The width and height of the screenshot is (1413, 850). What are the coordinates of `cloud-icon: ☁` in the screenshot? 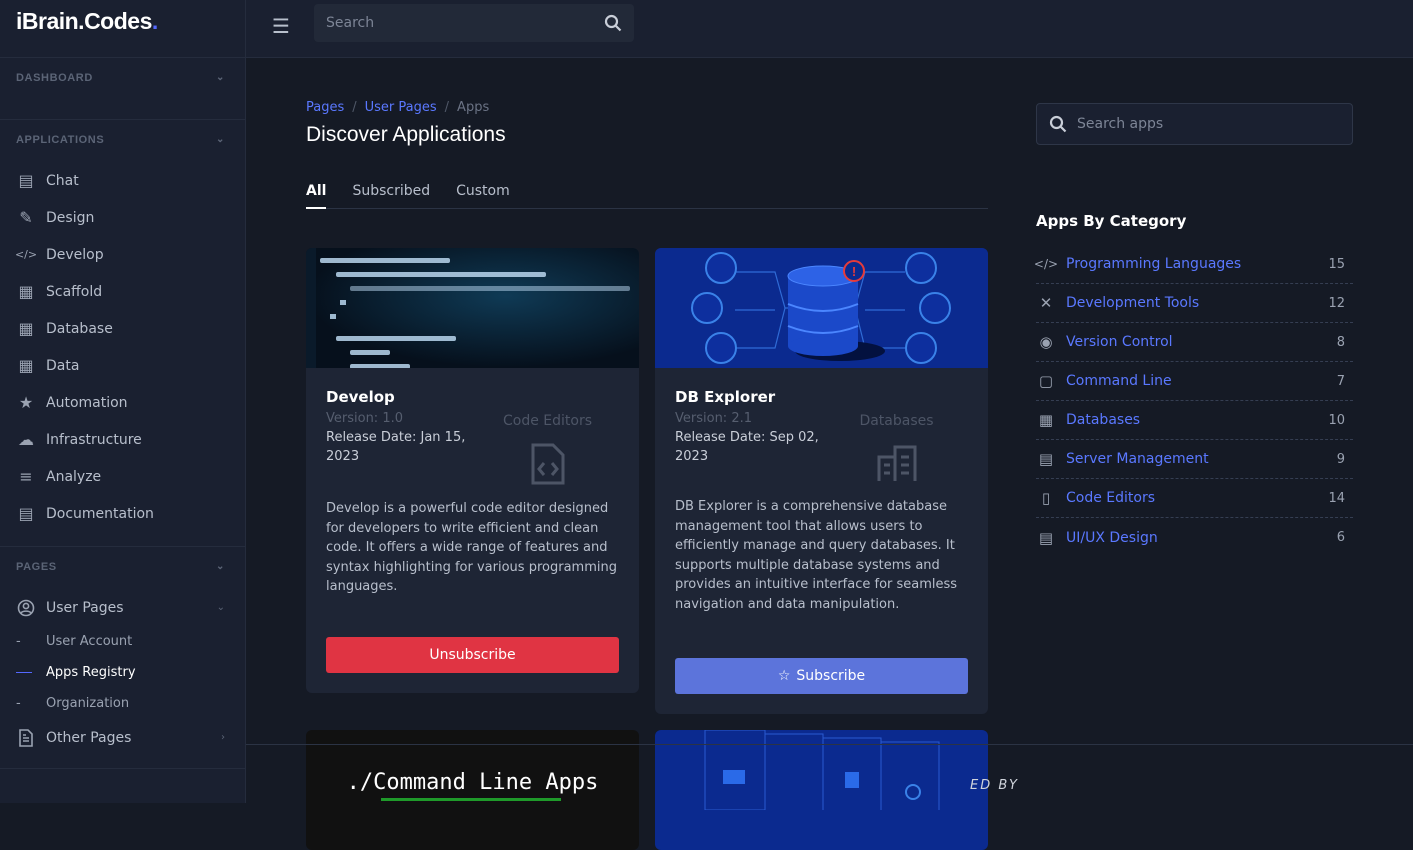 It's located at (26, 439).